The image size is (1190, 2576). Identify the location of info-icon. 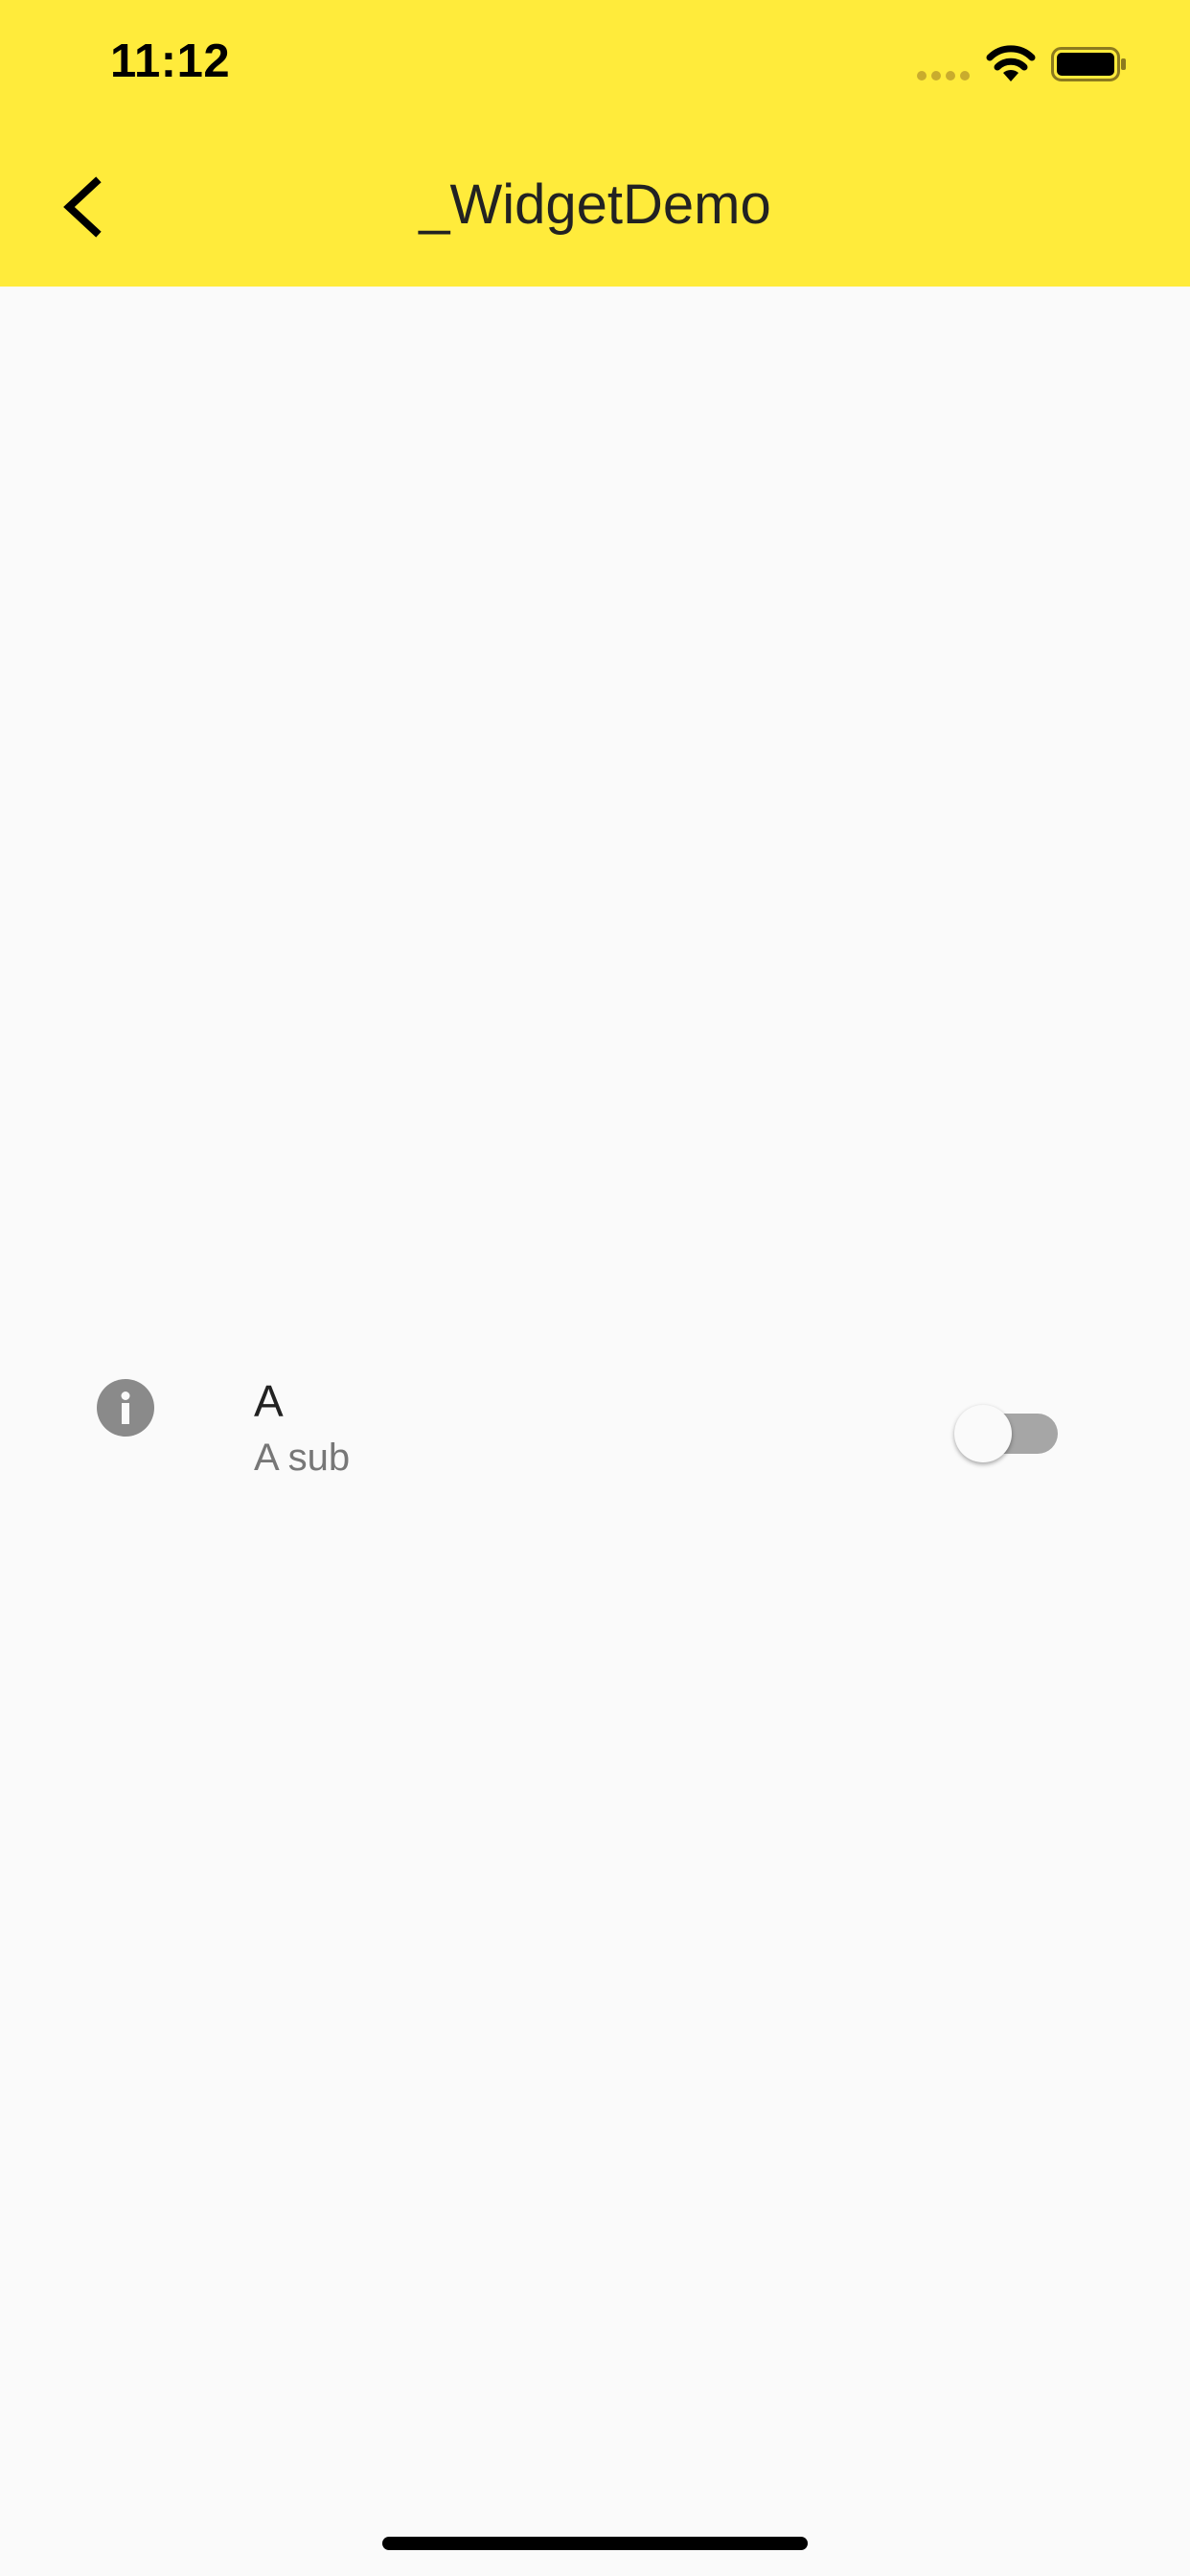
(125, 1408).